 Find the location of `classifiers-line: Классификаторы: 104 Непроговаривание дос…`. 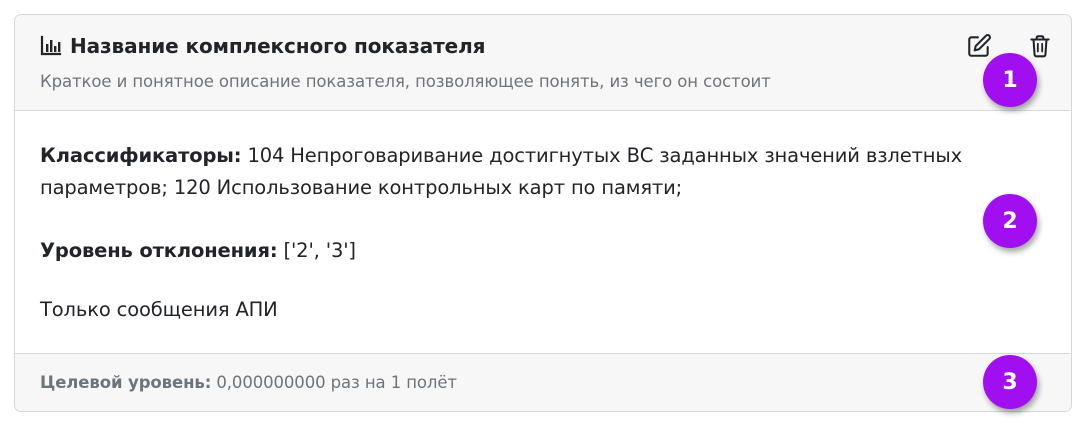

classifiers-line: Классификаторы: 104 Непроговаривание дос… is located at coordinates (520, 172).